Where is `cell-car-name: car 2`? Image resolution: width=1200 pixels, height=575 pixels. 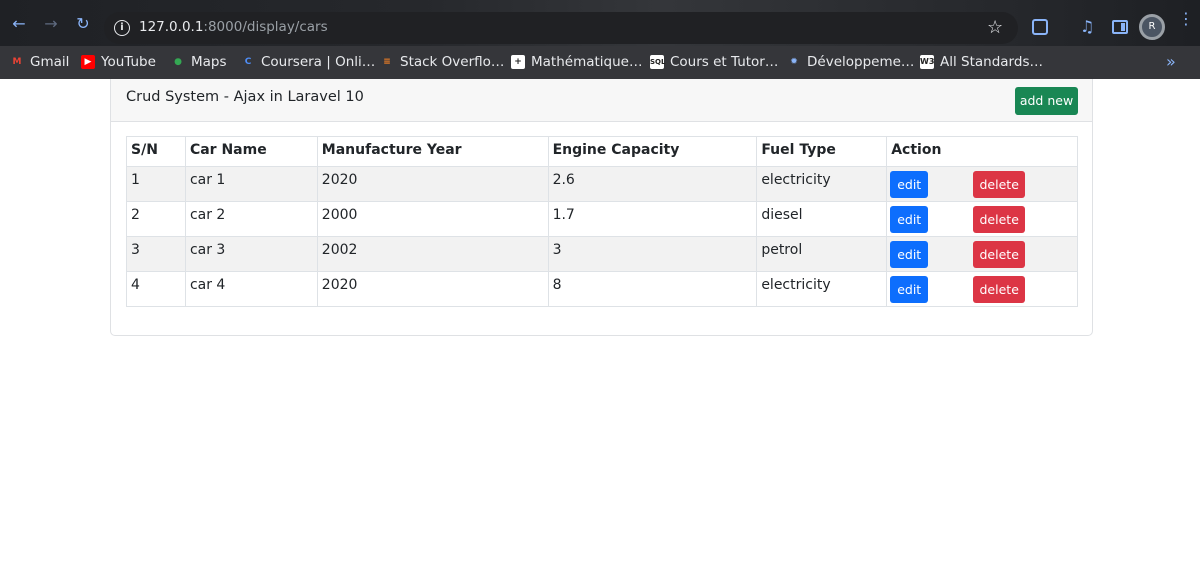
cell-car-name: car 2 is located at coordinates (251, 219).